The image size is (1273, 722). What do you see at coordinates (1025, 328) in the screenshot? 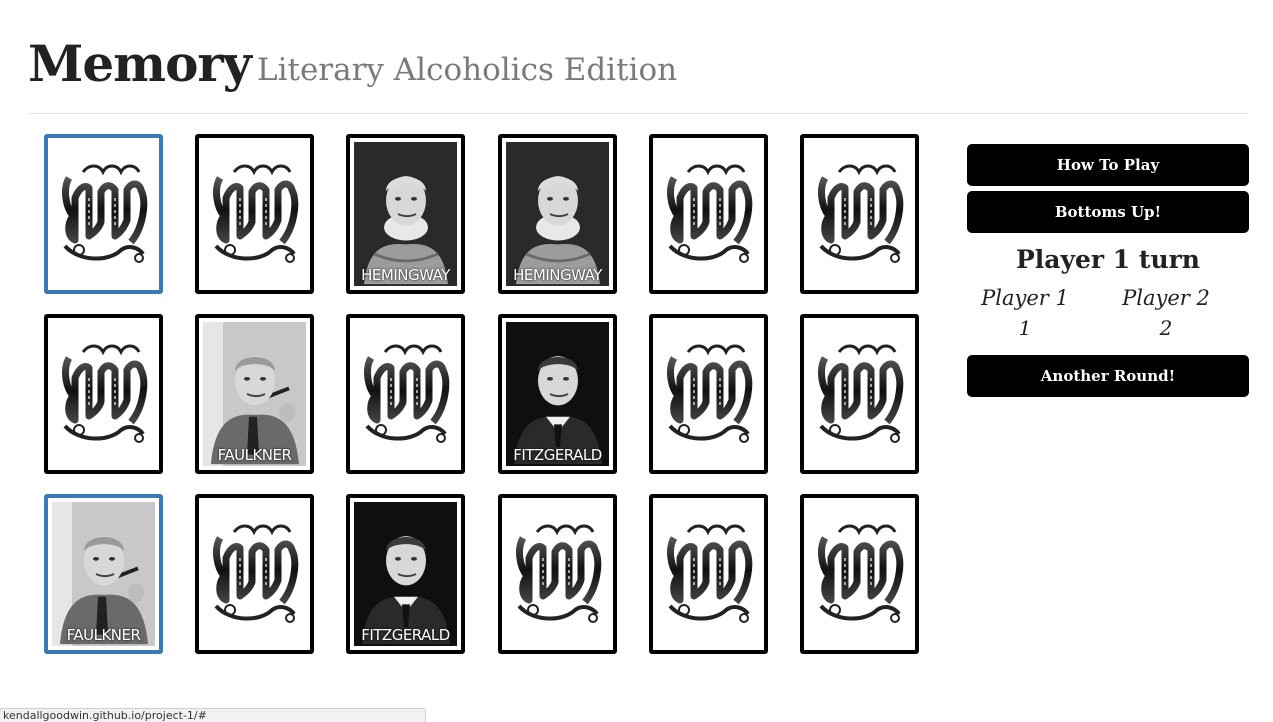
I see `player-1-score: 1` at bounding box center [1025, 328].